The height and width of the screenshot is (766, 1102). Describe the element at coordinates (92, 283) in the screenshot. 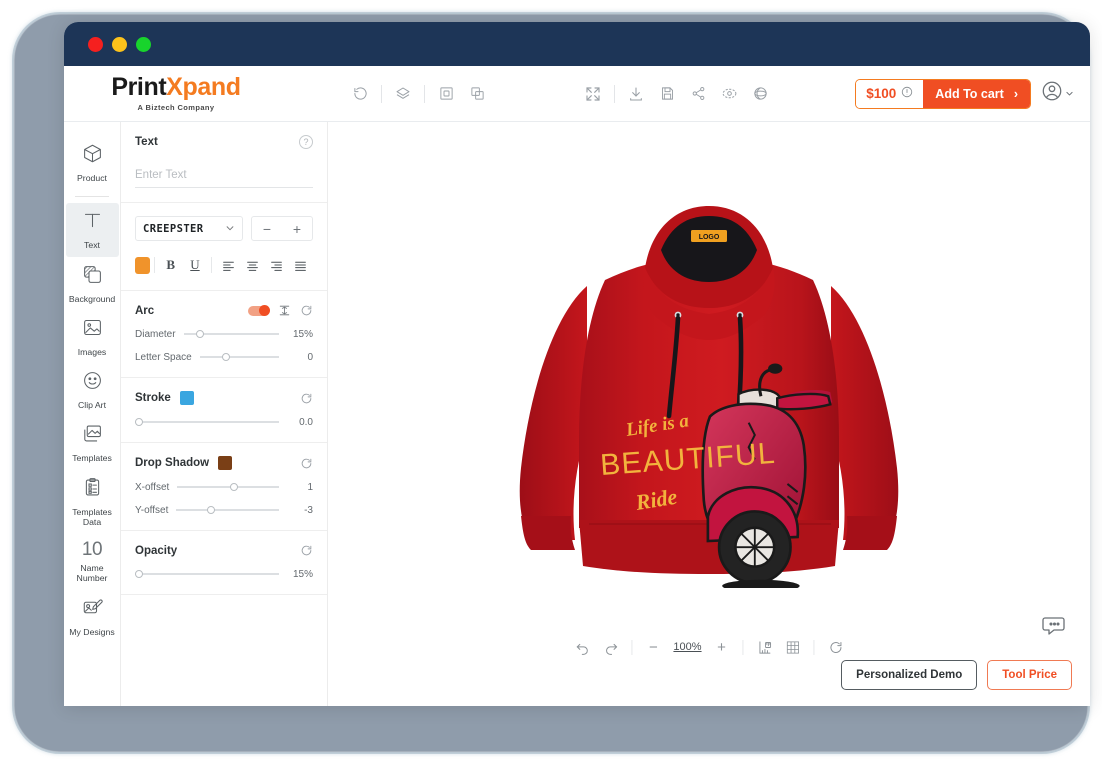

I see `sidebar-item-background: Background` at that location.